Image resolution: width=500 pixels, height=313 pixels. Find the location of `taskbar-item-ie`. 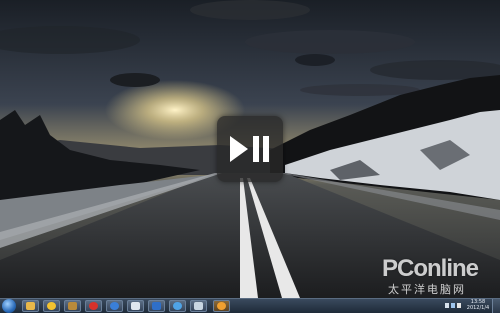

taskbar-item-ie is located at coordinates (177, 306).